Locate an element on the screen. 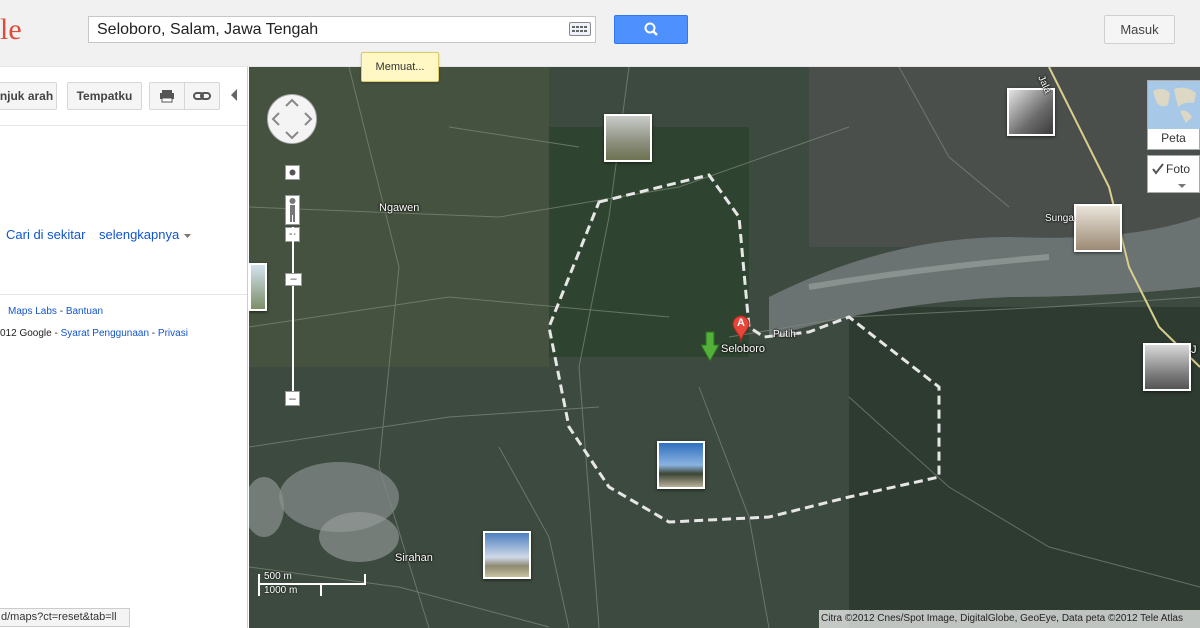 The height and width of the screenshot is (628, 1200). my-location-button is located at coordinates (292, 172).